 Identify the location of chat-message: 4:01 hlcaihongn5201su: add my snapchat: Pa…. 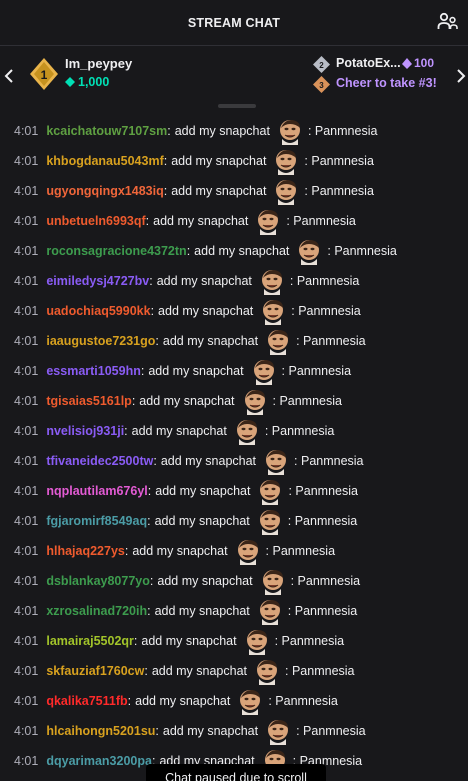
(190, 731).